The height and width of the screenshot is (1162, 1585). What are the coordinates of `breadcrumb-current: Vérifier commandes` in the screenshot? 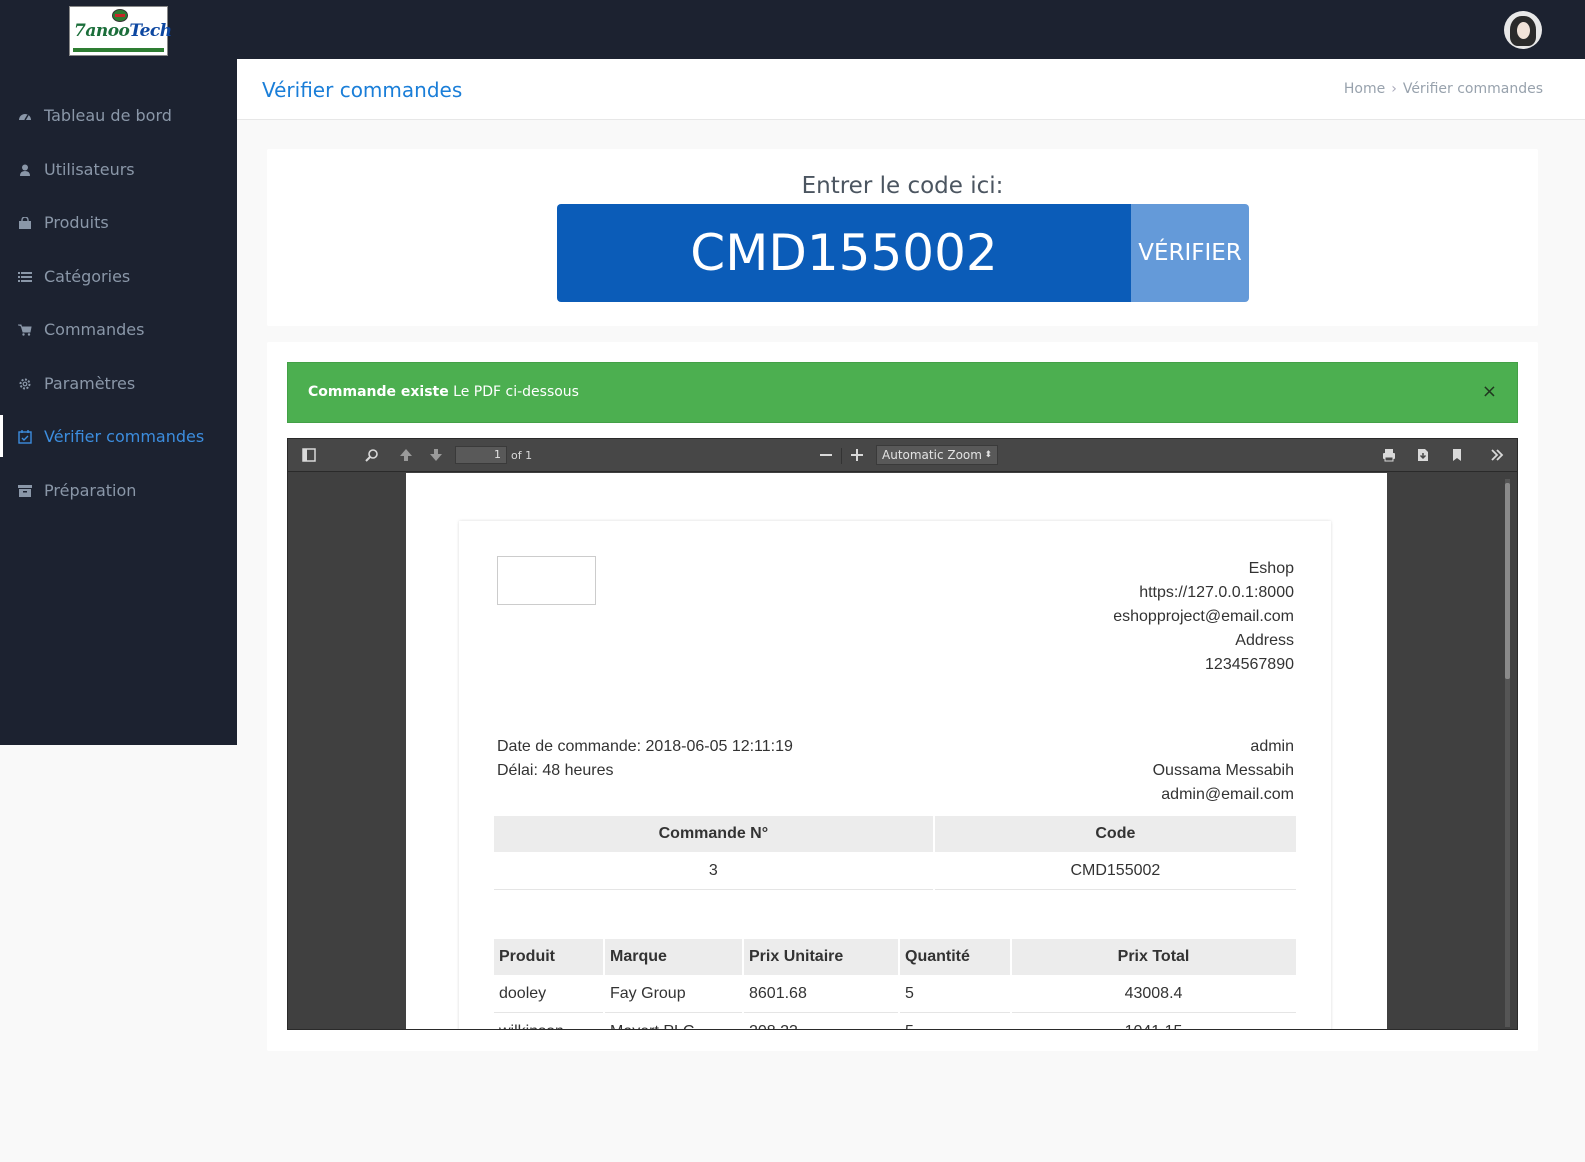 It's located at (1472, 89).